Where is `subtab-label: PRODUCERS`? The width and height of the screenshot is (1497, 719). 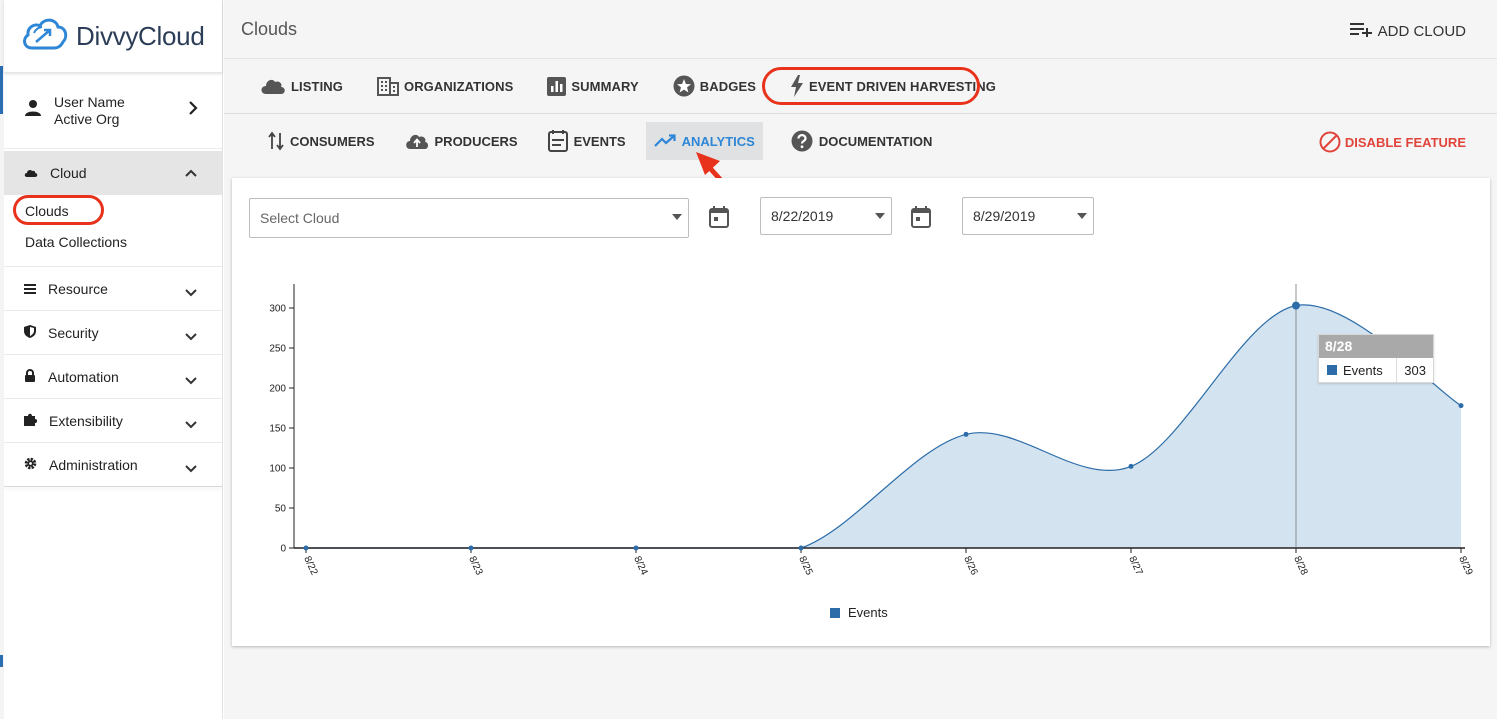
subtab-label: PRODUCERS is located at coordinates (476, 141).